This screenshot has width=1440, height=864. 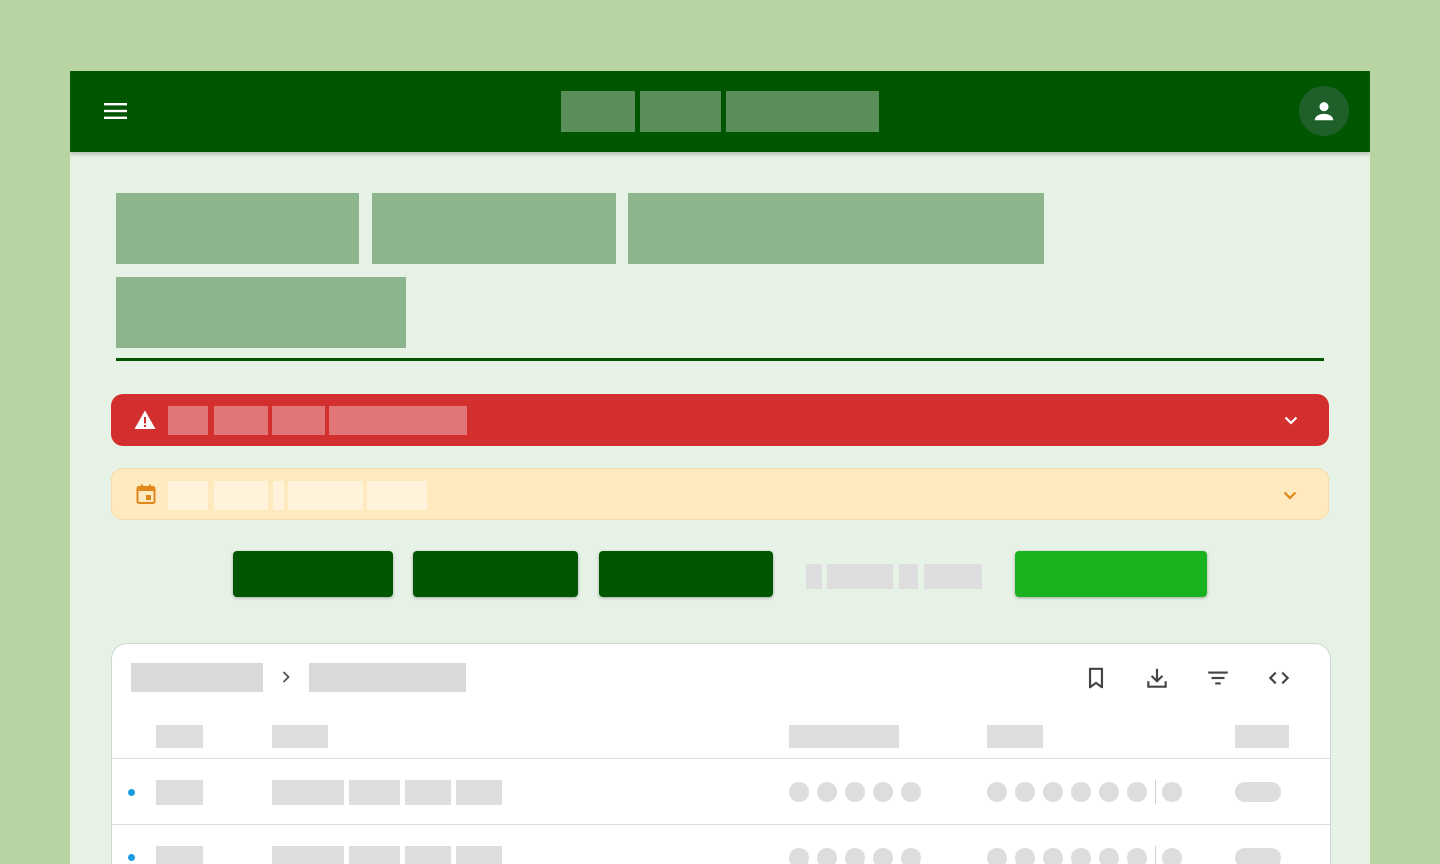 I want to click on filter-icon, so click(x=1218, y=678).